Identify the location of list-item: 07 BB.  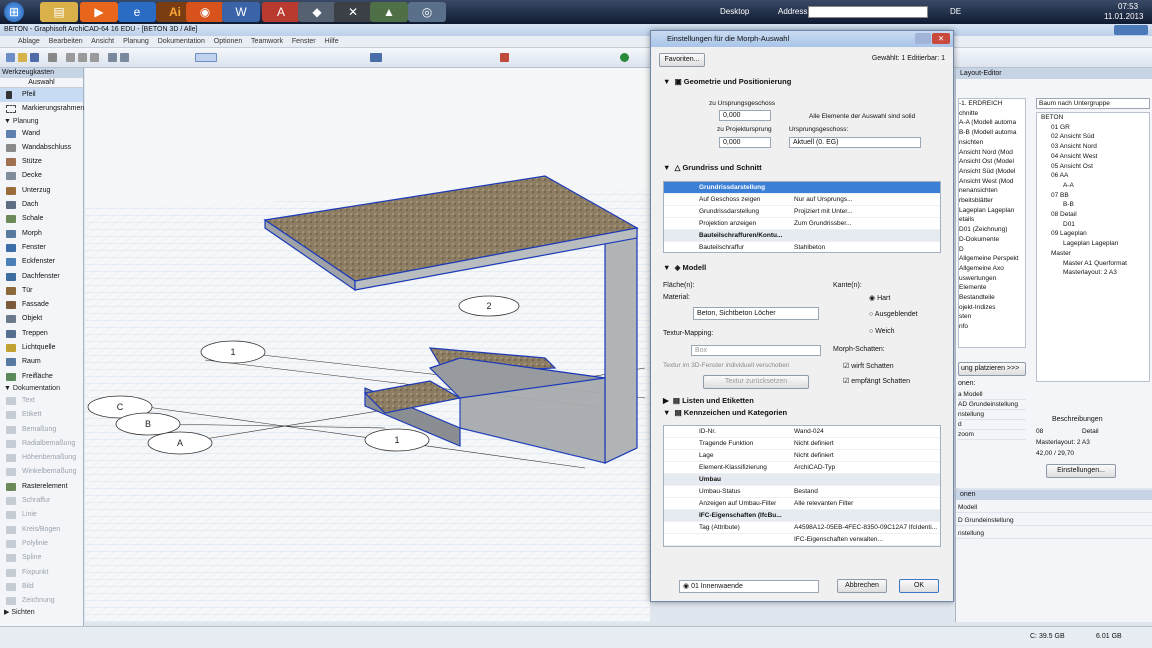
(1095, 196).